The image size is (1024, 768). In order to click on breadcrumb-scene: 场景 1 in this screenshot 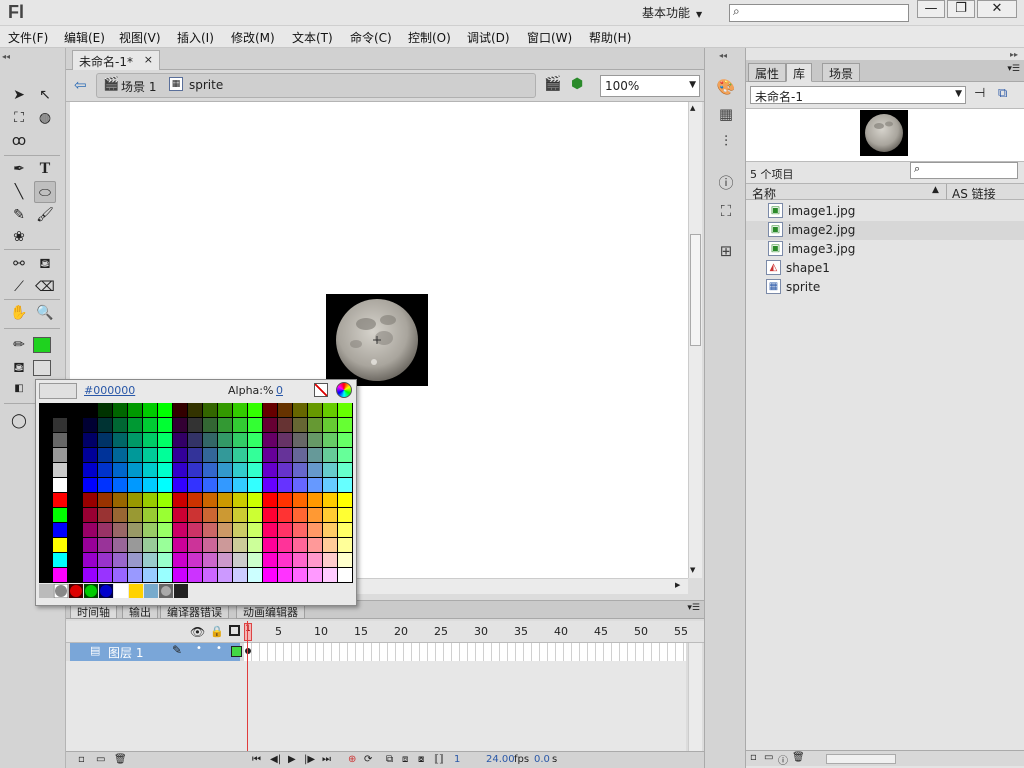, I will do `click(138, 86)`.